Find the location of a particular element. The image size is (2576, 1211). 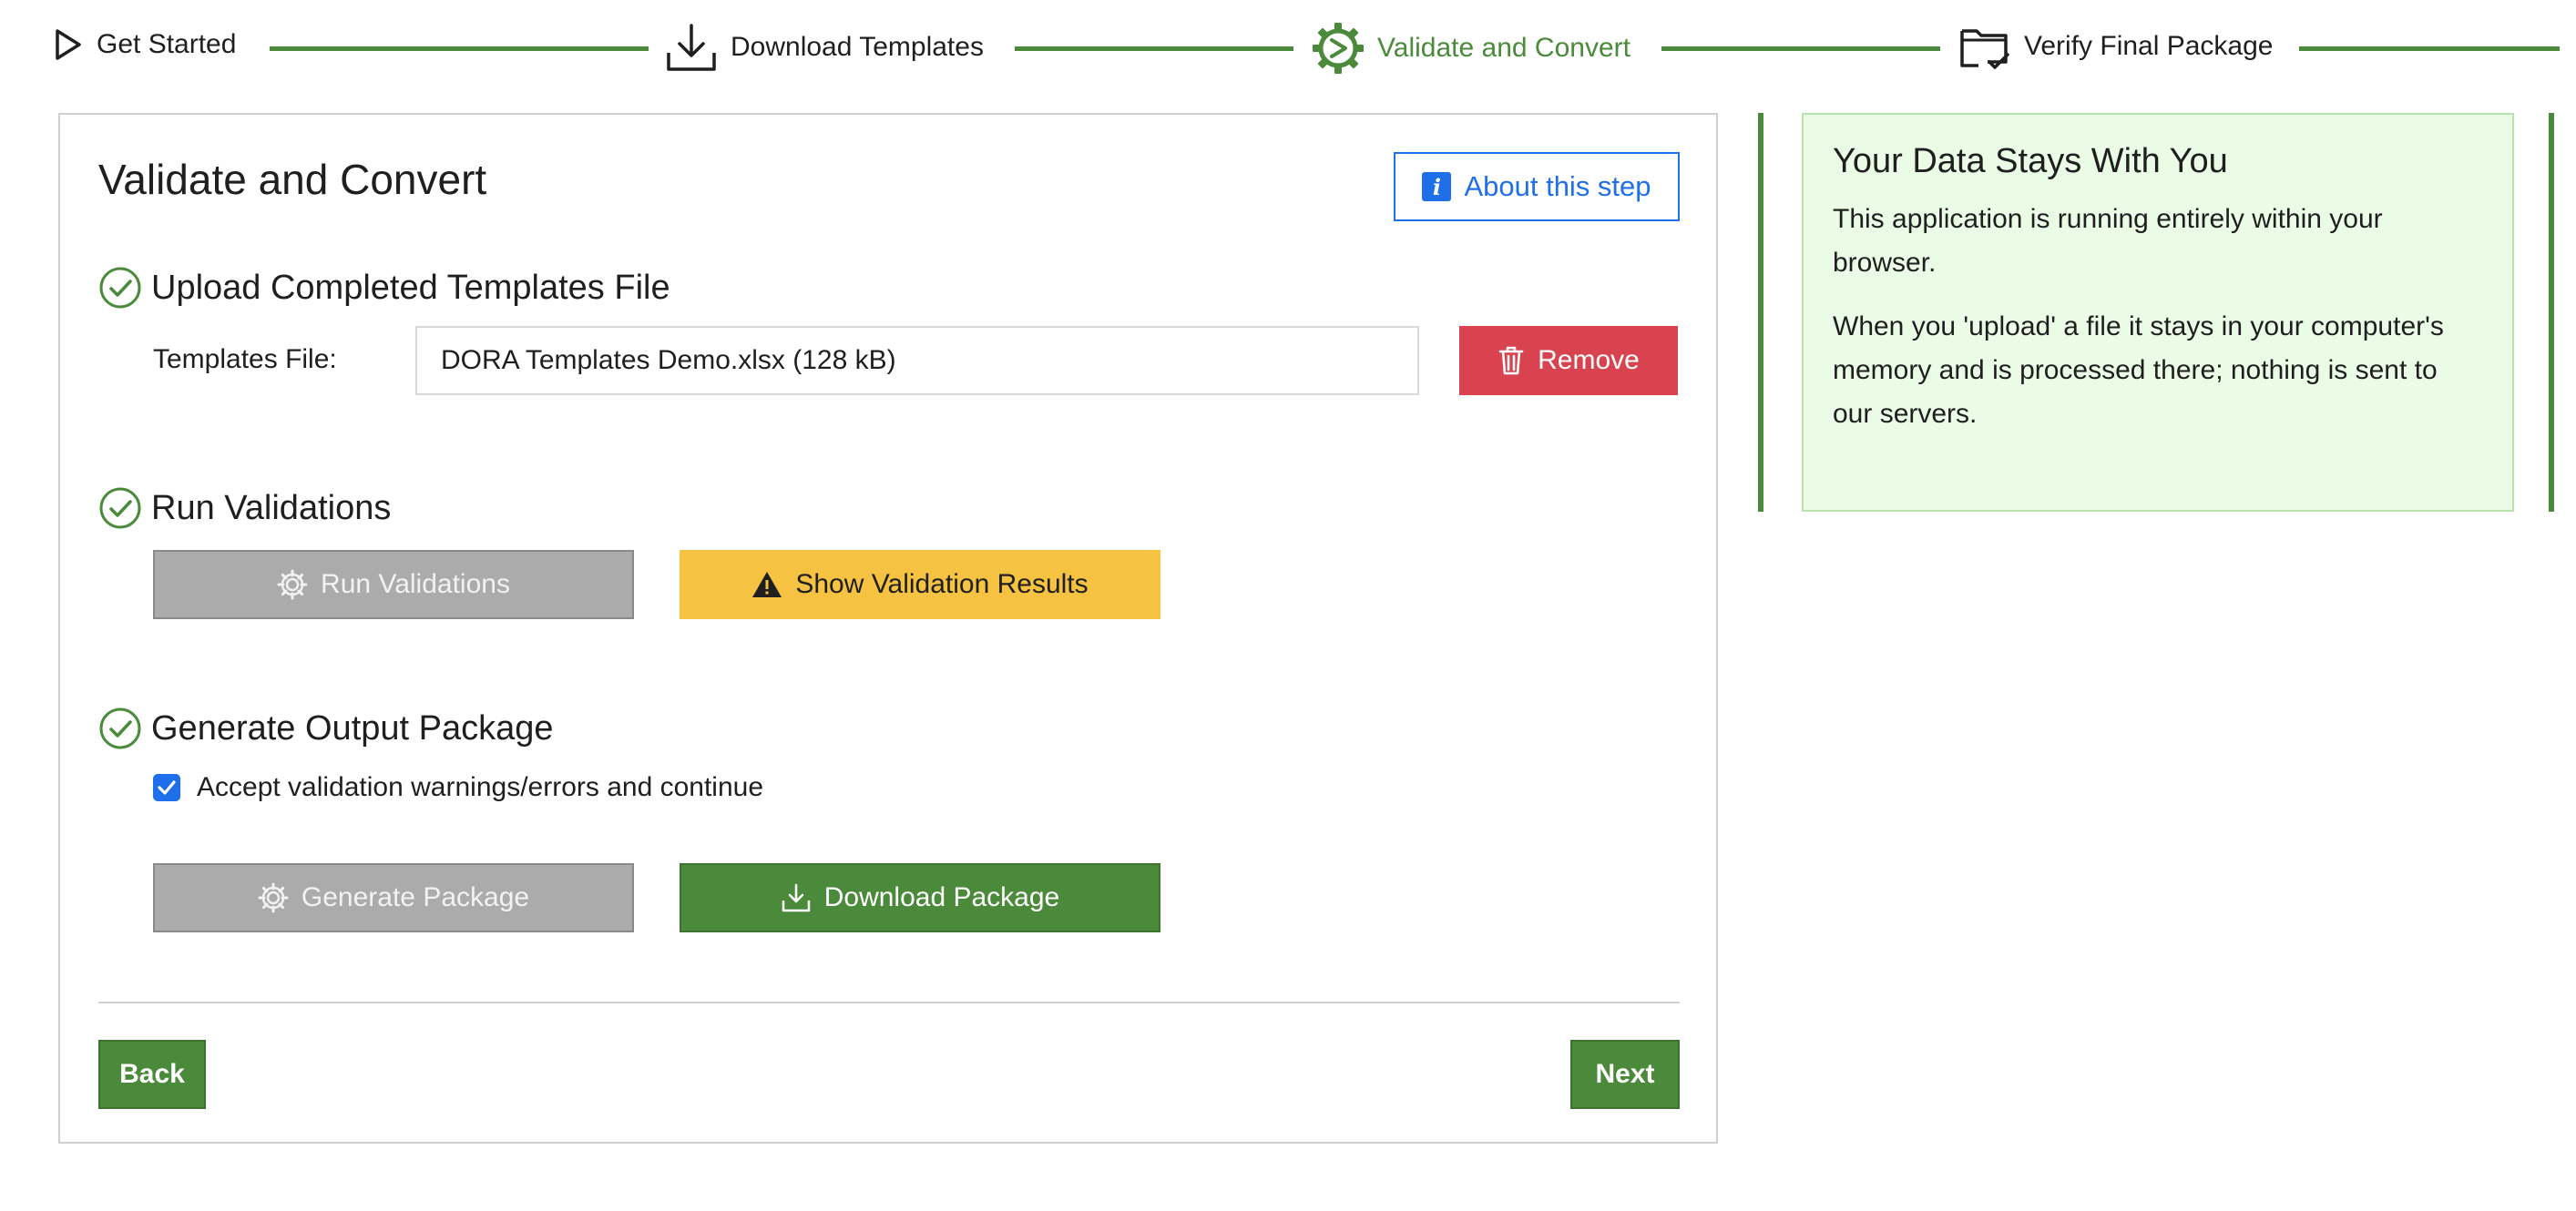

step-validate-convert: Validate and Convert is located at coordinates (1471, 48).